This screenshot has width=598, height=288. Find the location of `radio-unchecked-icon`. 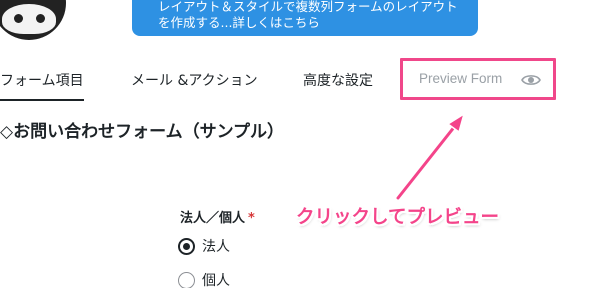

radio-unchecked-icon is located at coordinates (186, 279).